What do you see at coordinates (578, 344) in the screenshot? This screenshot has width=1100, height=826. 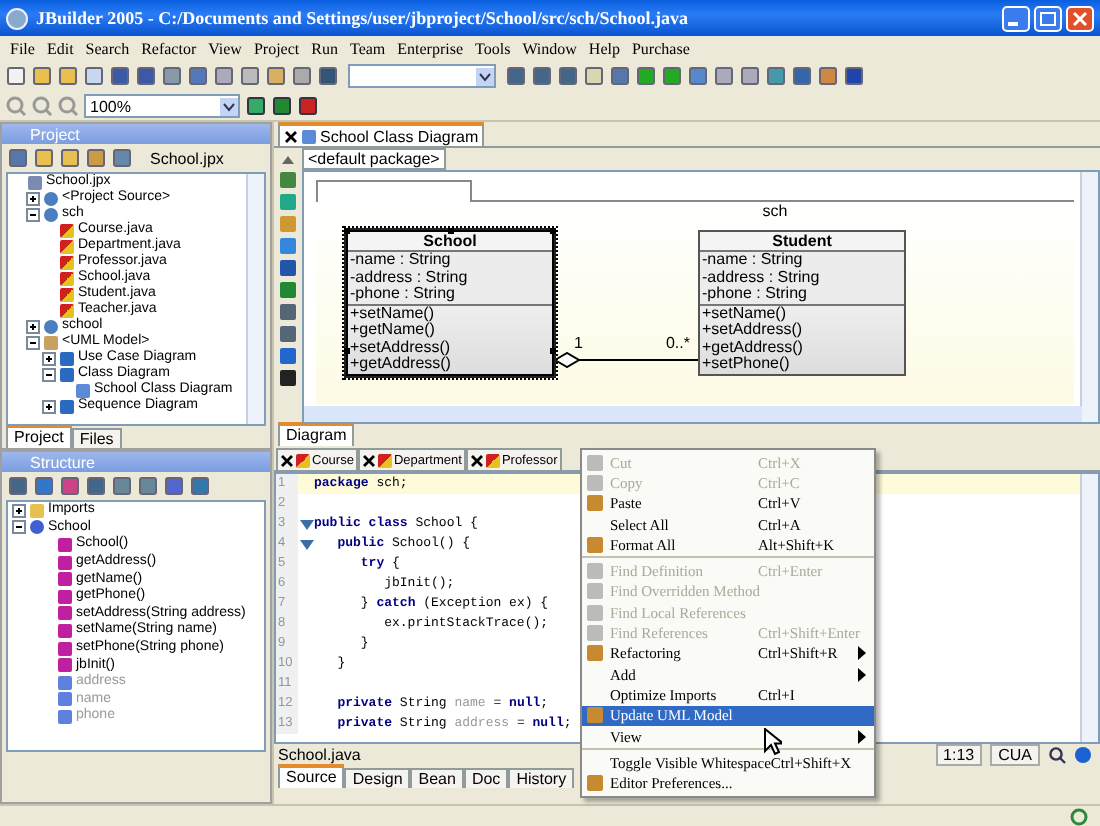 I see `multiplicity-label: 1` at bounding box center [578, 344].